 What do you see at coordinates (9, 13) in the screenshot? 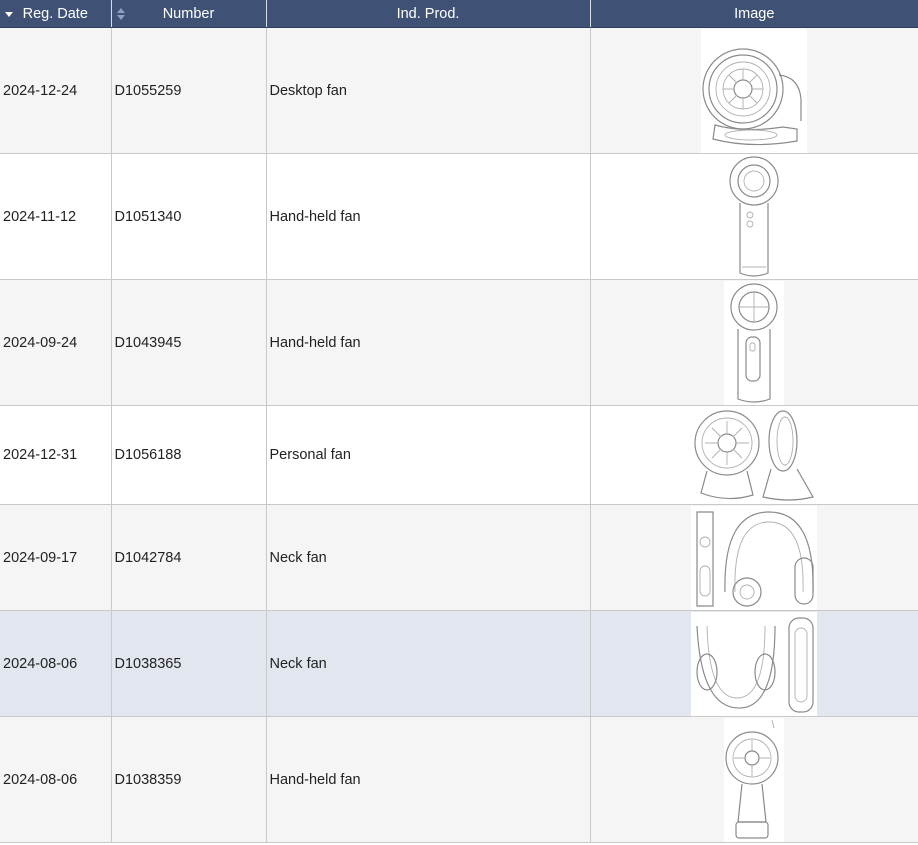
I see `sort-descending-icon` at bounding box center [9, 13].